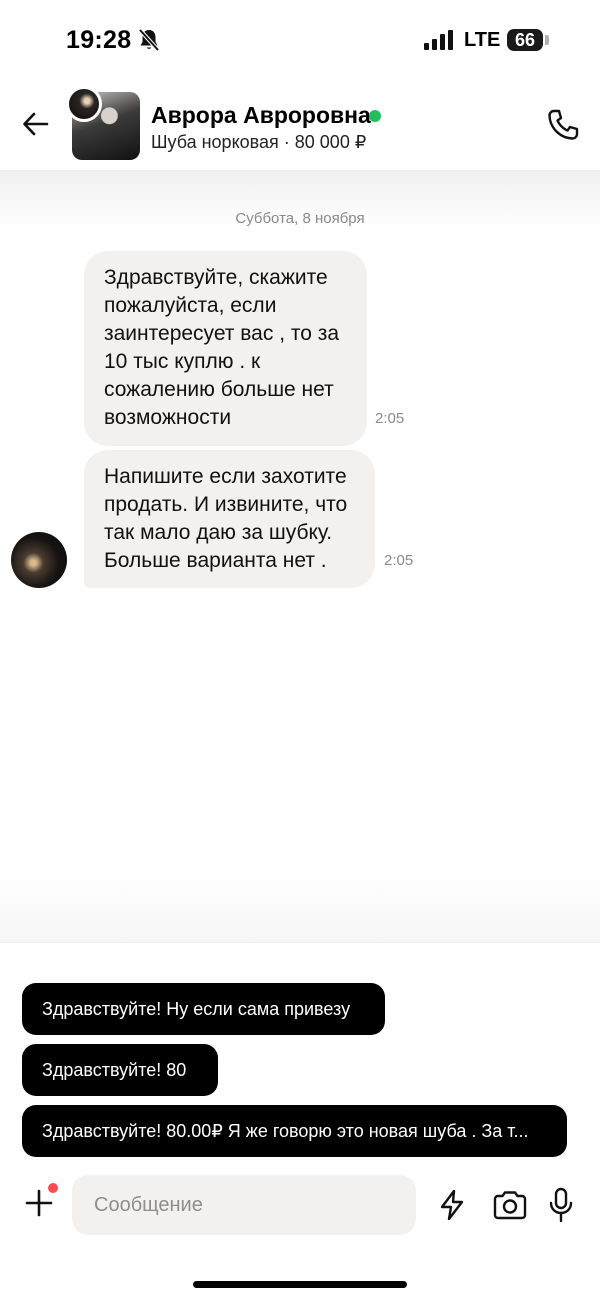  What do you see at coordinates (203, 1009) in the screenshot?
I see `quick-reply-button: Здравствуйте! Ну если сама привезу` at bounding box center [203, 1009].